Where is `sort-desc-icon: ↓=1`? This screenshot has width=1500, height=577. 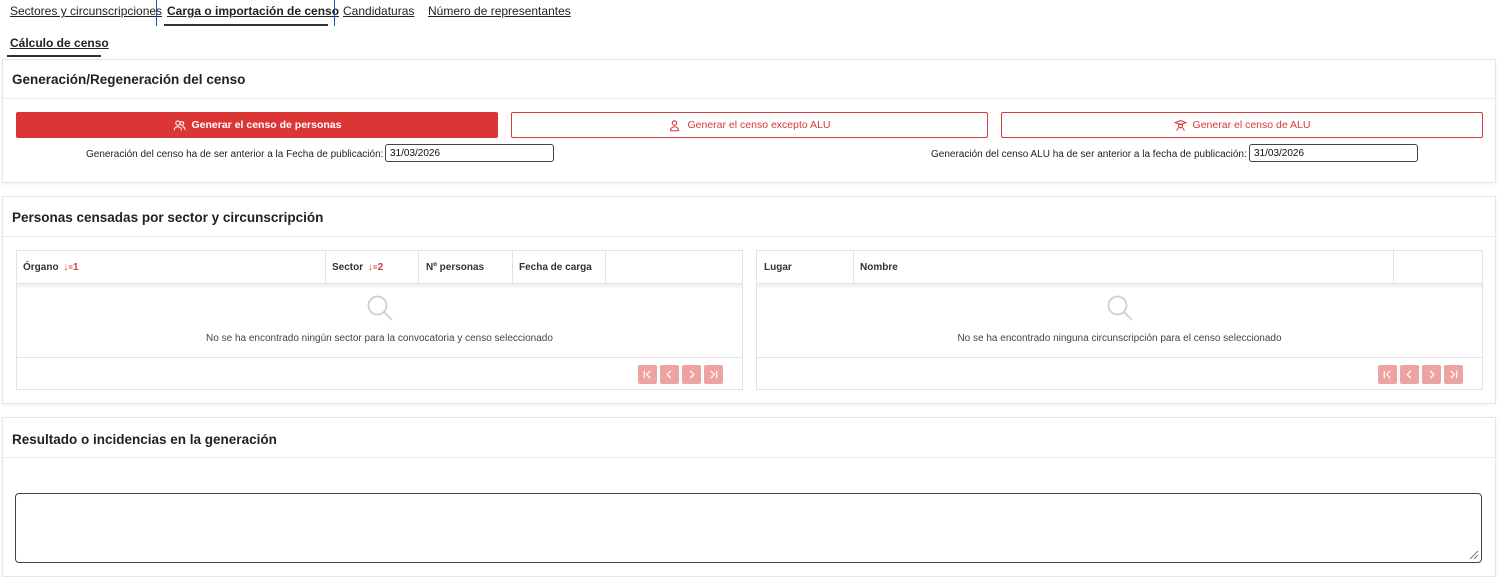 sort-desc-icon: ↓=1 is located at coordinates (71, 267).